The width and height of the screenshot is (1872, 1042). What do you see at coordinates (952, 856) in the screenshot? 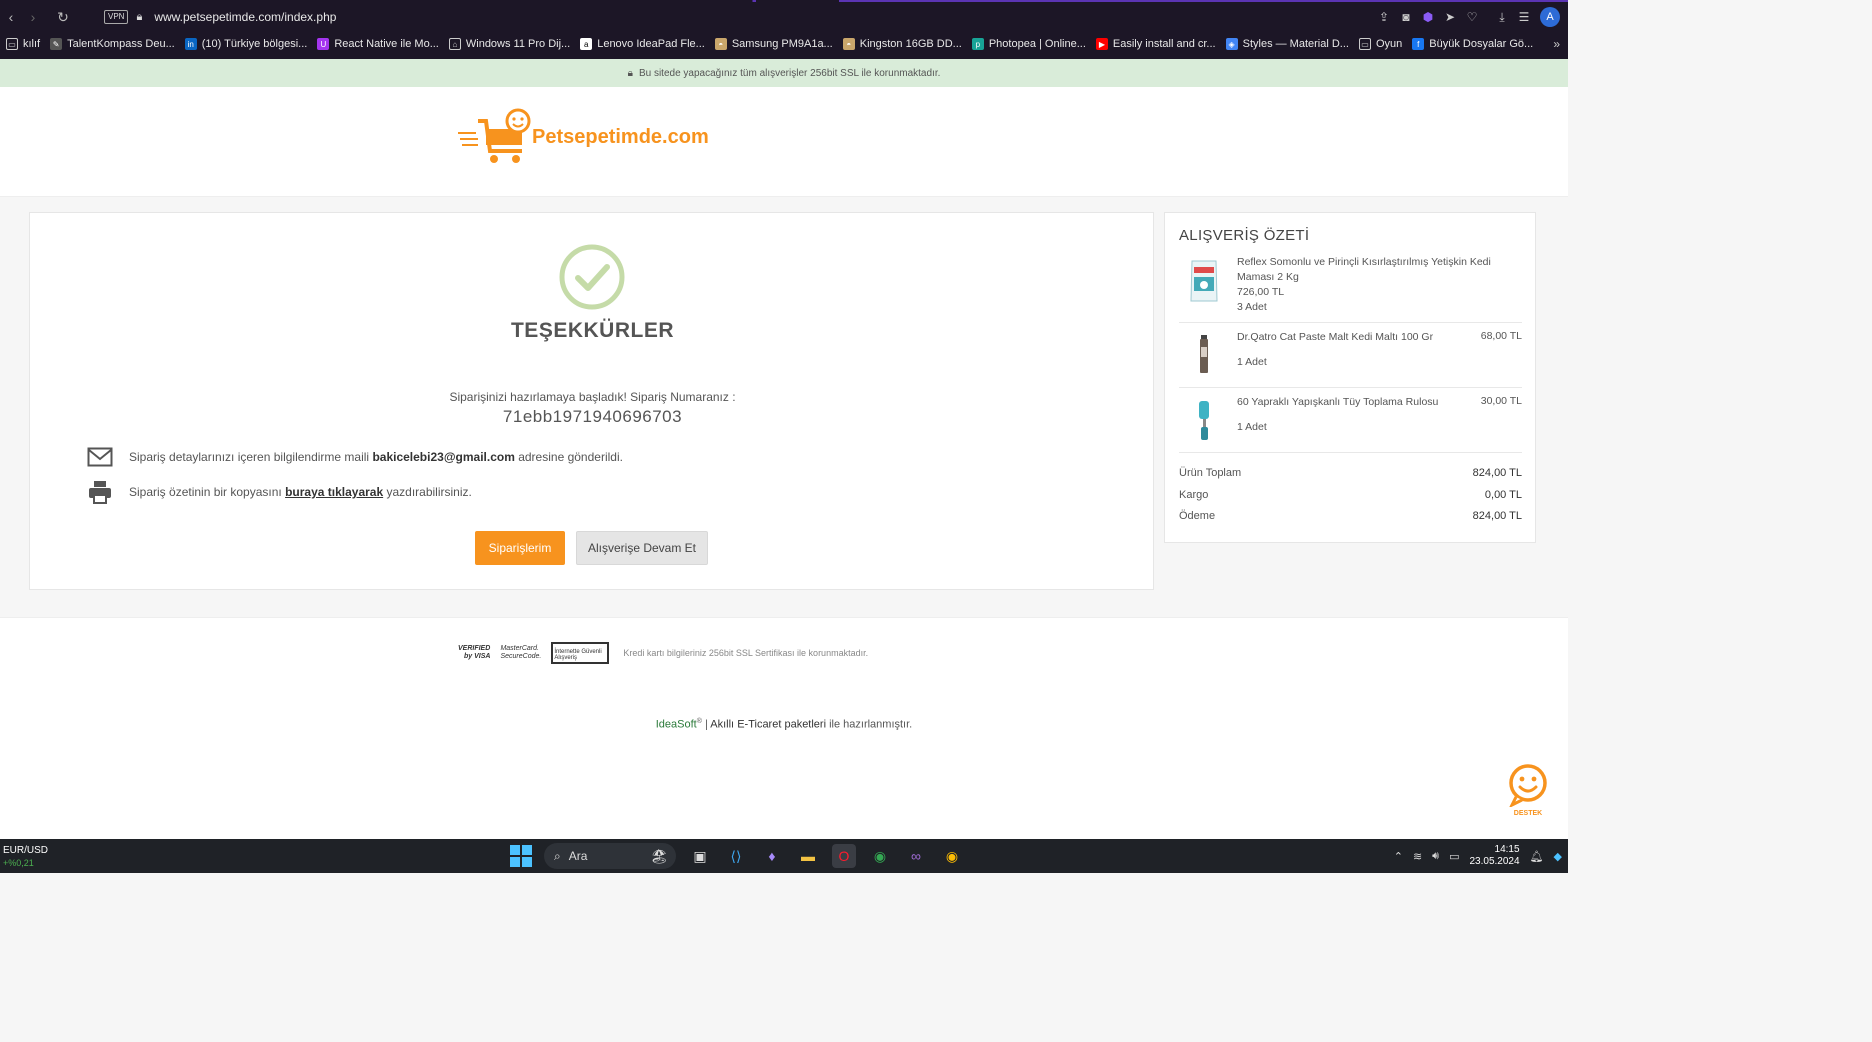
I see `chrome-profile-icon: ◉` at bounding box center [952, 856].